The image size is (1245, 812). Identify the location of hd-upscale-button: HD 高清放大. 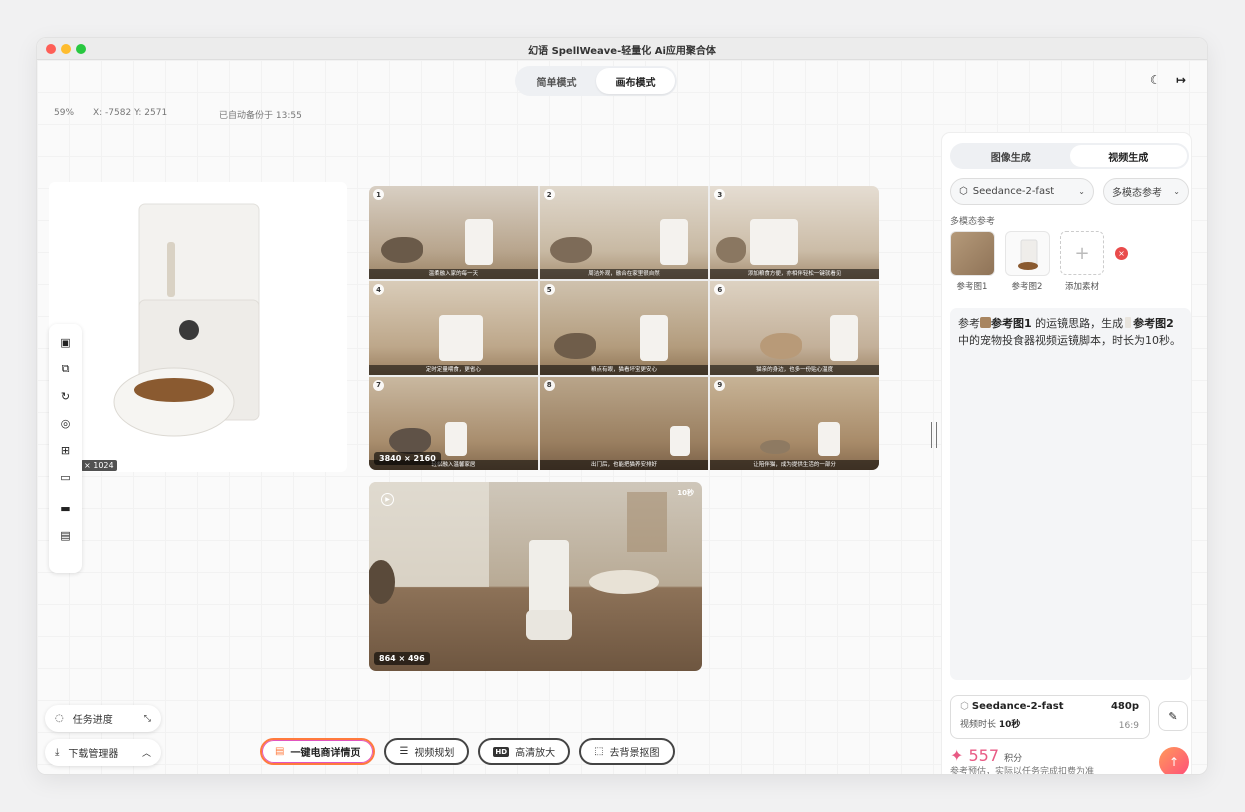
(524, 751).